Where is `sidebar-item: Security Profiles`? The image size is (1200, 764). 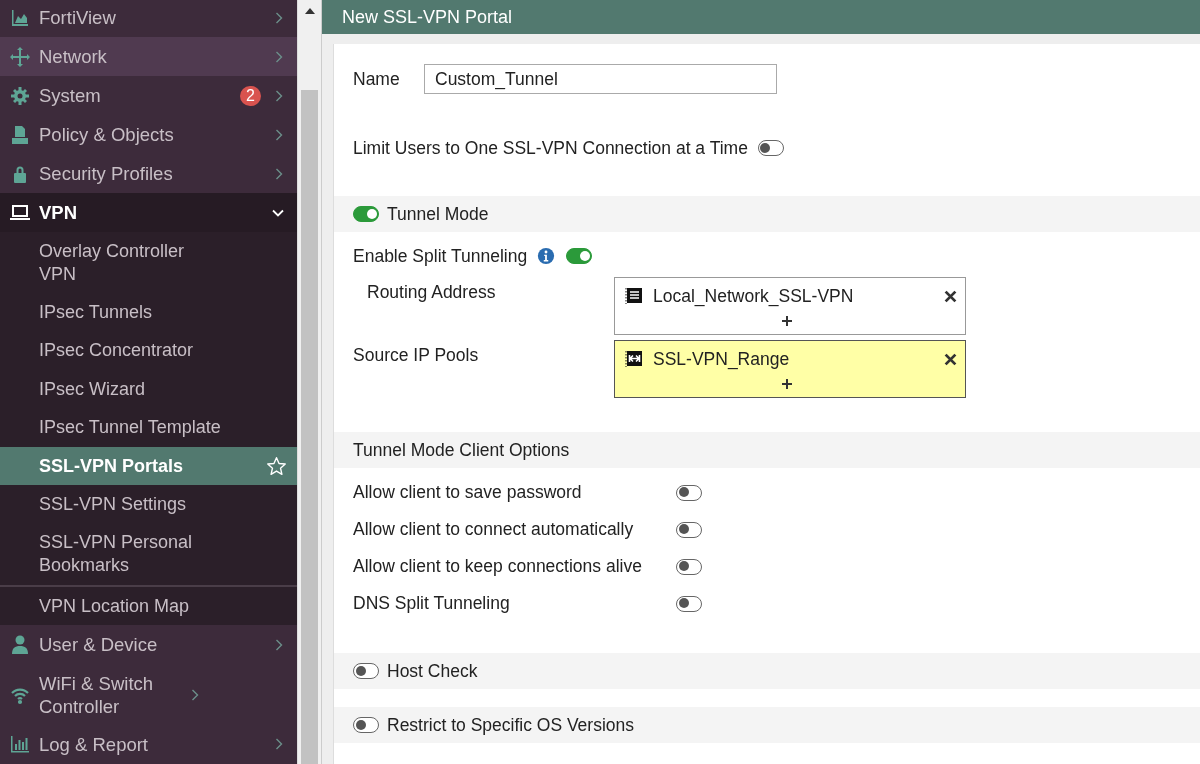 sidebar-item: Security Profiles is located at coordinates (148, 173).